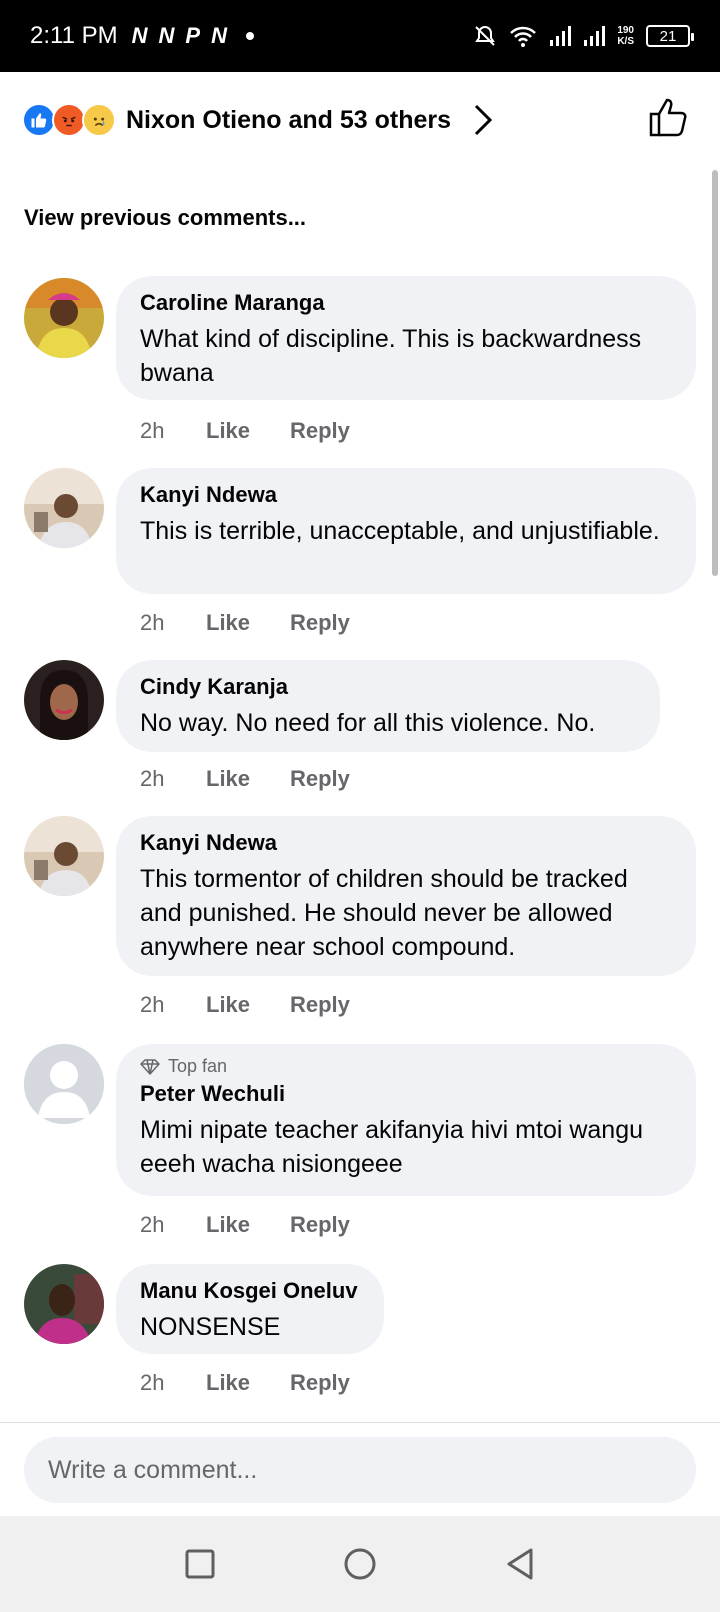 The height and width of the screenshot is (1612, 720). I want to click on navigation-bar, so click(360, 1564).